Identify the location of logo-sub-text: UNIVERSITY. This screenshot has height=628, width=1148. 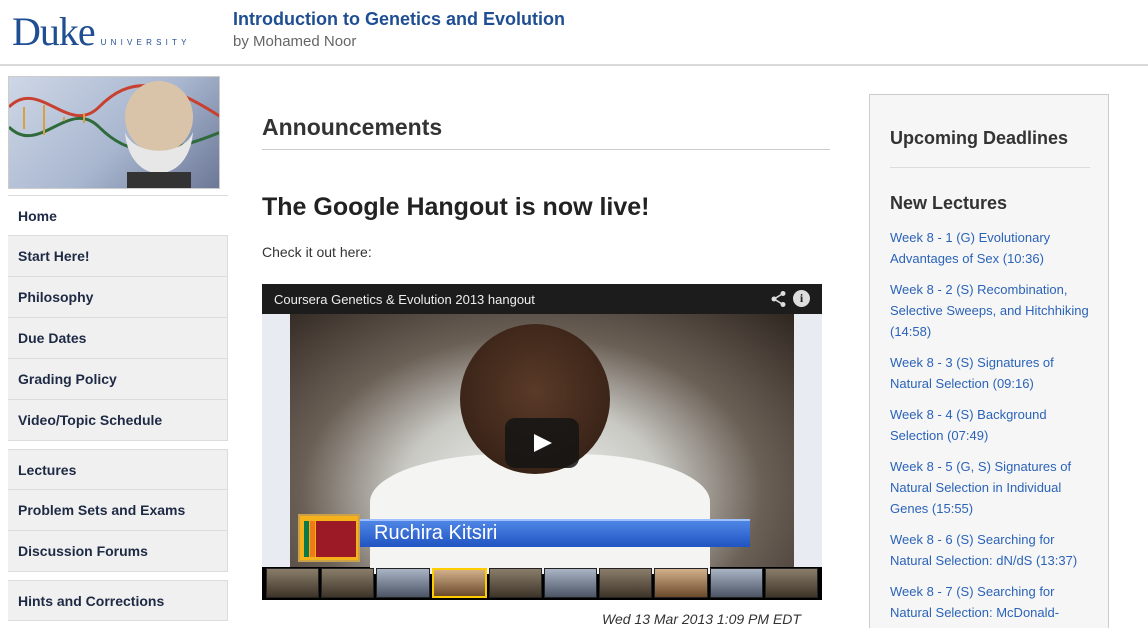
(145, 42).